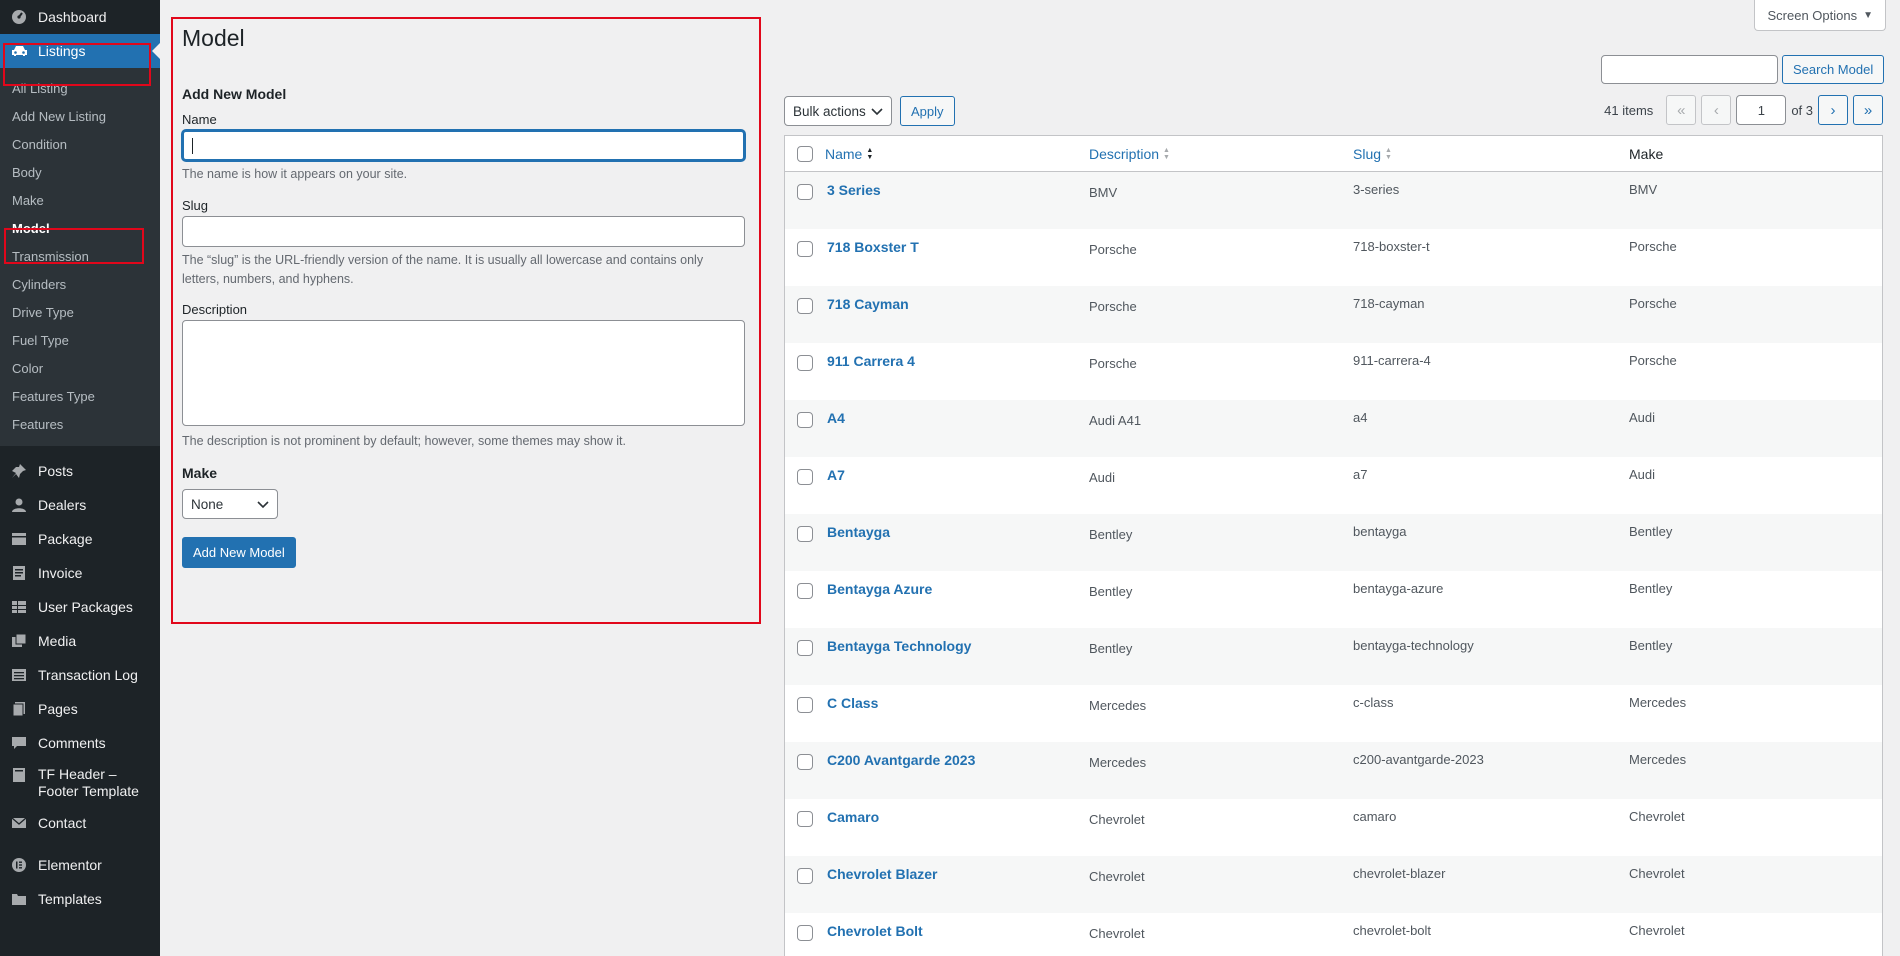  I want to click on add-new-model-button: Add New Model, so click(239, 552).